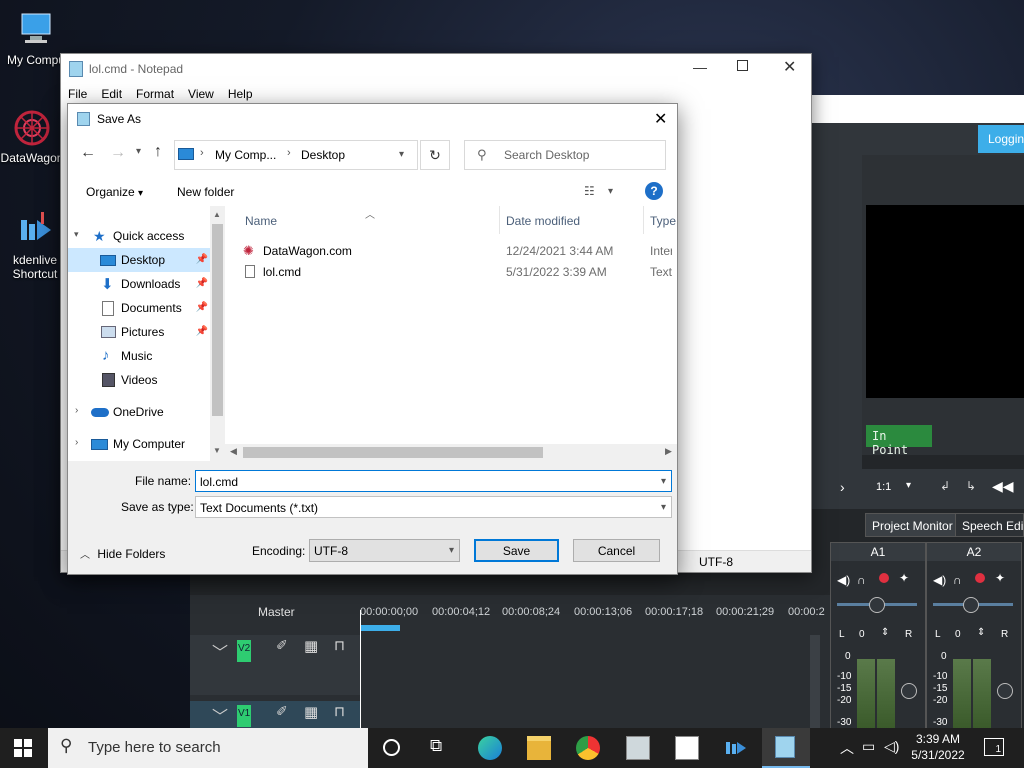  What do you see at coordinates (139, 412) in the screenshot?
I see `tree-item-onedrive: › OneDrive` at bounding box center [139, 412].